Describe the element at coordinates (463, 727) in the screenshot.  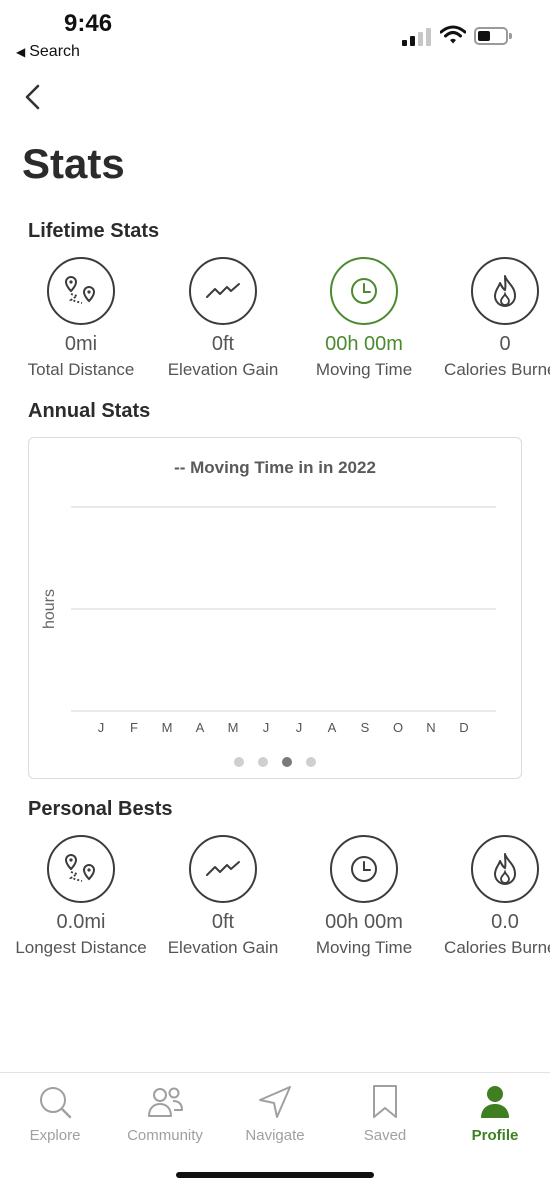
I see `x-tick-label: D` at that location.